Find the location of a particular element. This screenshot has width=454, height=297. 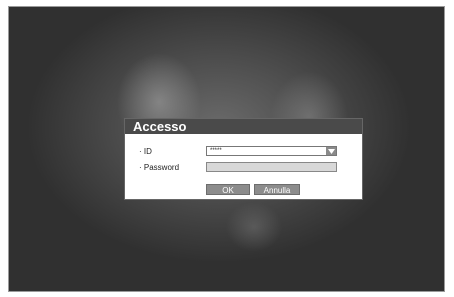

login-dialog: Accesso · ID ***** · Password OK Annulla is located at coordinates (243, 159).